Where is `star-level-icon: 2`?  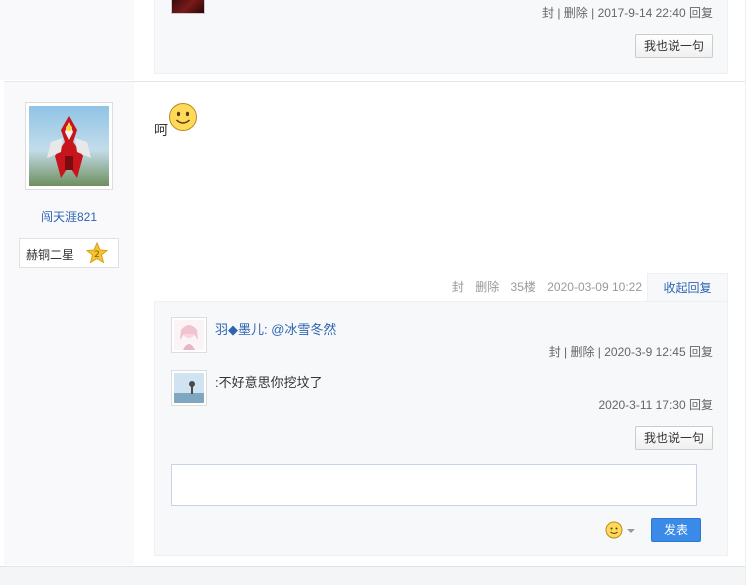 star-level-icon: 2 is located at coordinates (97, 253).